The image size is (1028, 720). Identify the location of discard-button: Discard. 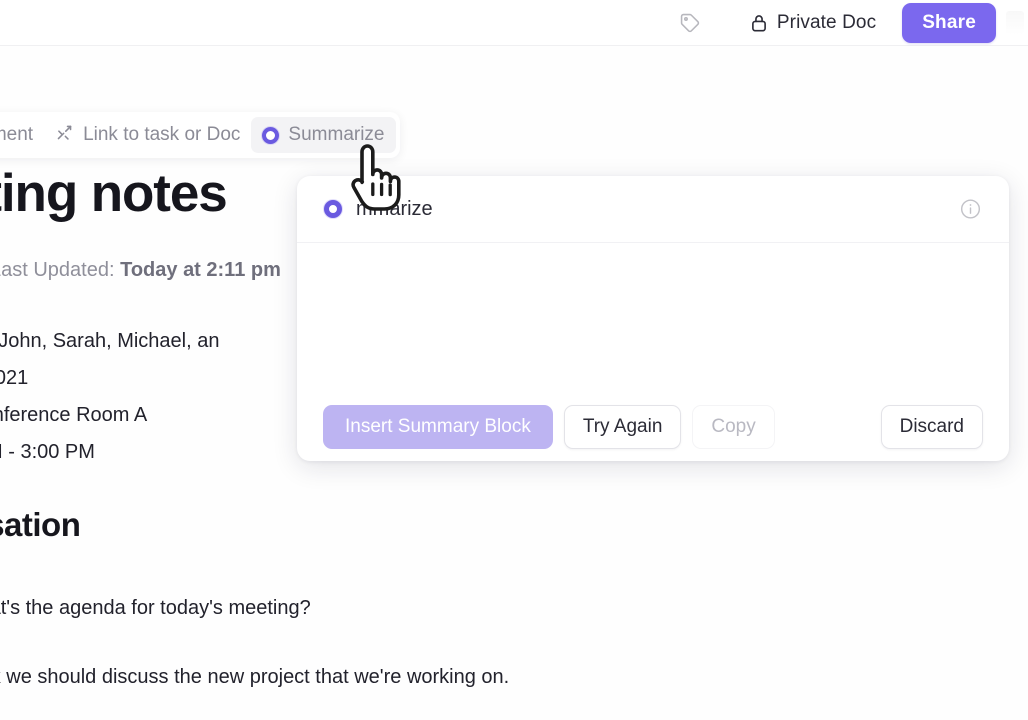
(931, 427).